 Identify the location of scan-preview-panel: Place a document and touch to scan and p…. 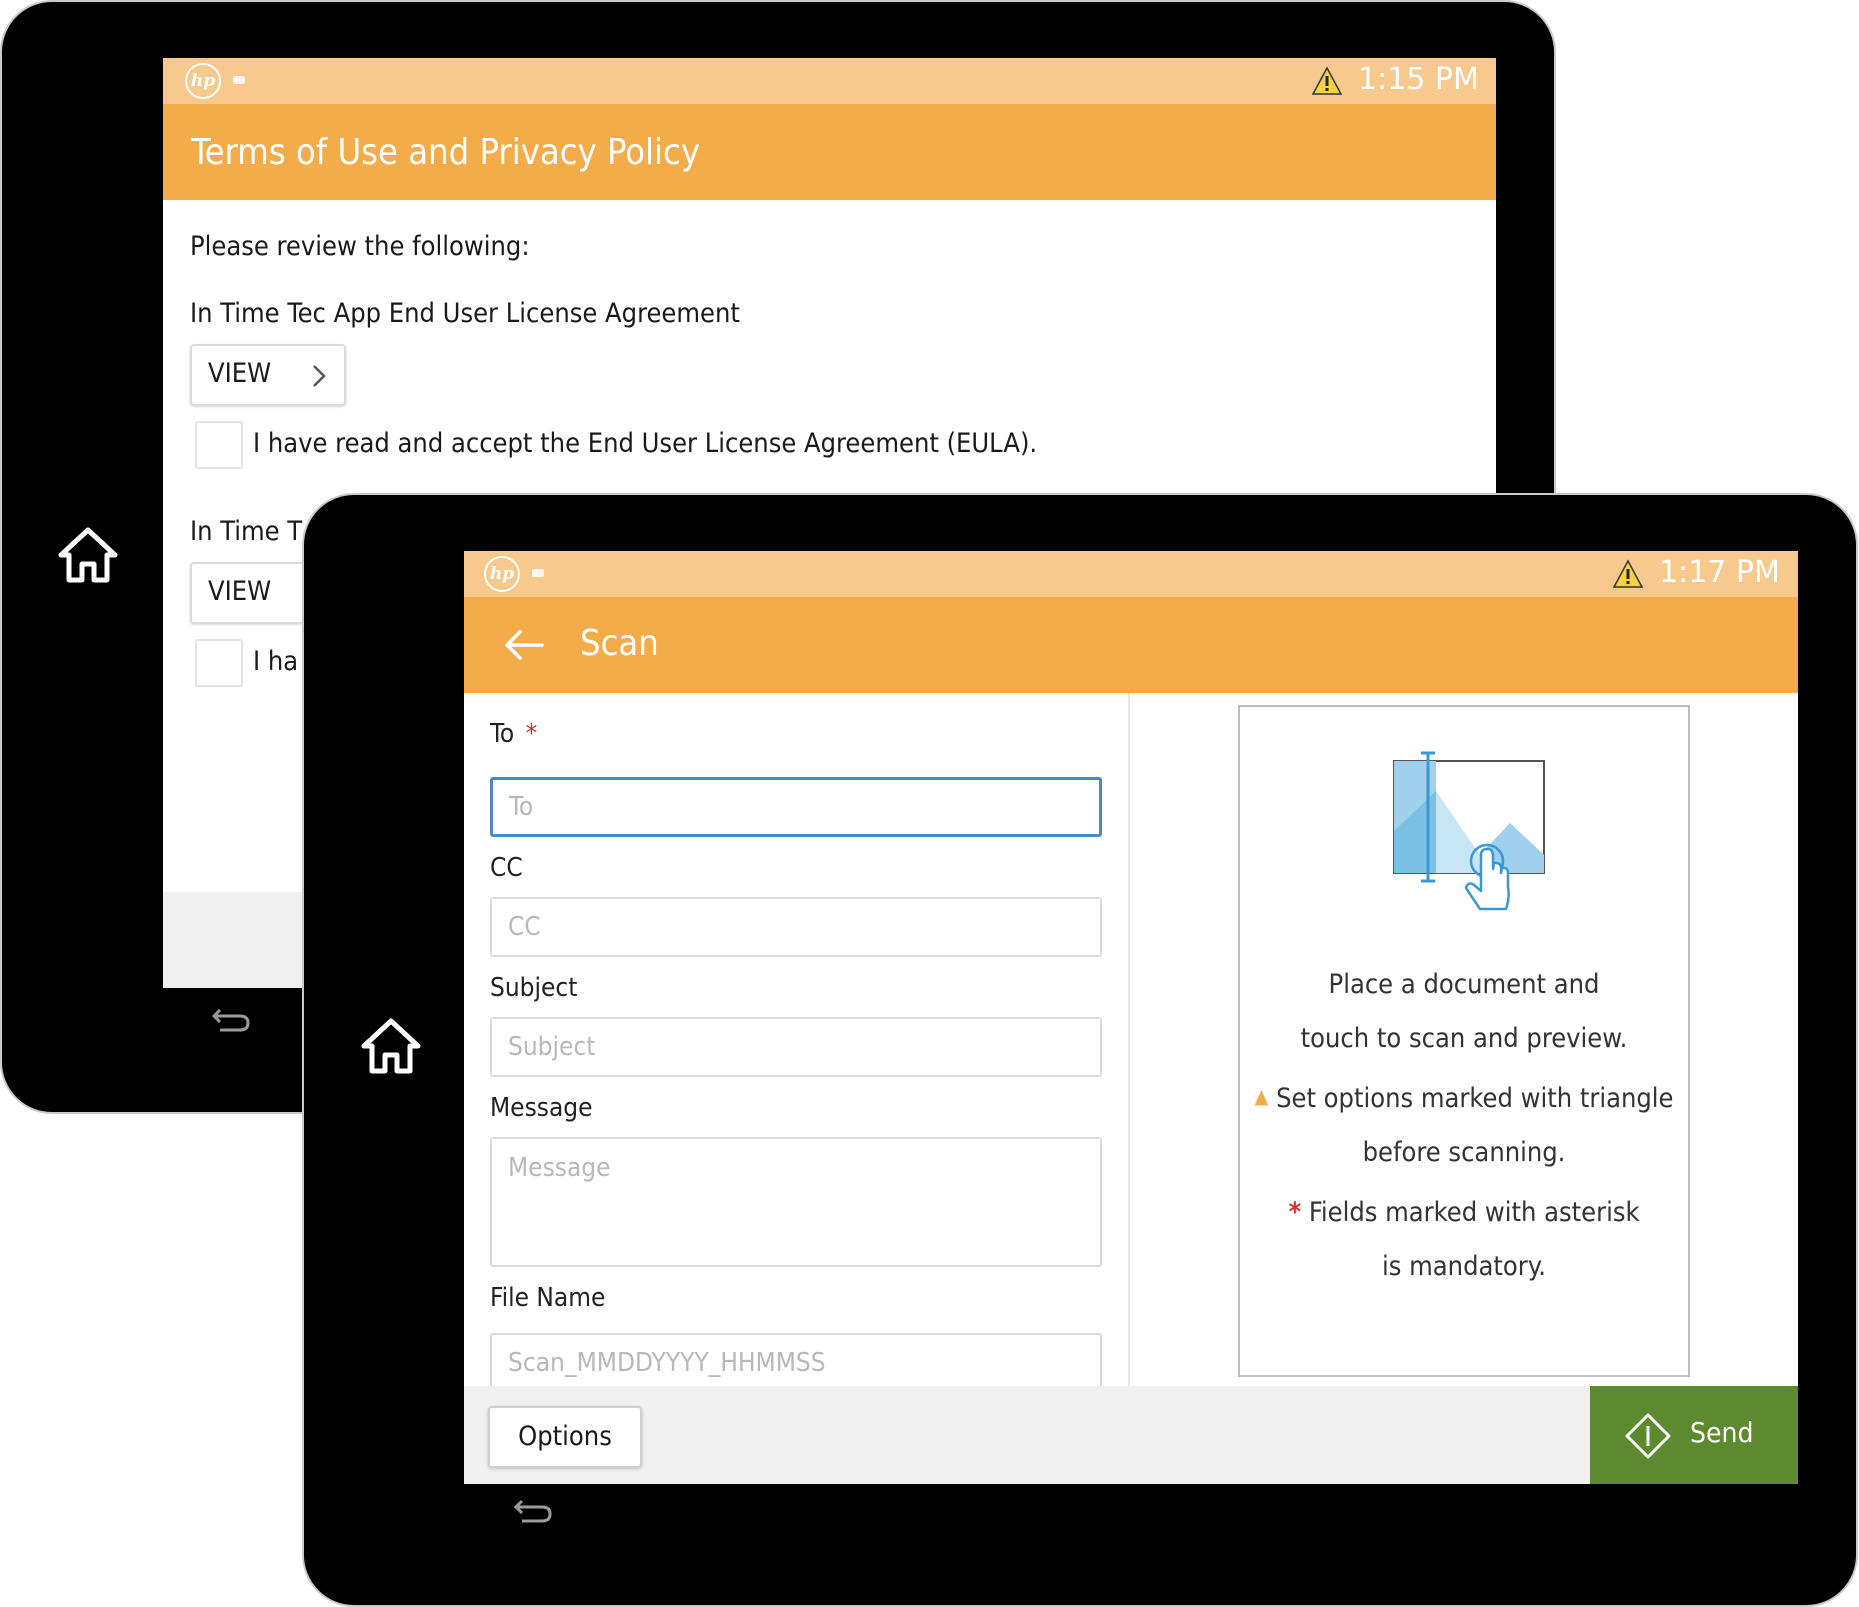
(1464, 1041).